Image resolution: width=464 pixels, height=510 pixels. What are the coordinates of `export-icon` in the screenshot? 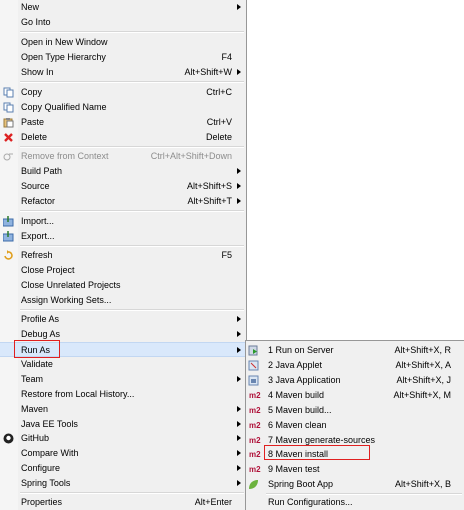 It's located at (8, 236).